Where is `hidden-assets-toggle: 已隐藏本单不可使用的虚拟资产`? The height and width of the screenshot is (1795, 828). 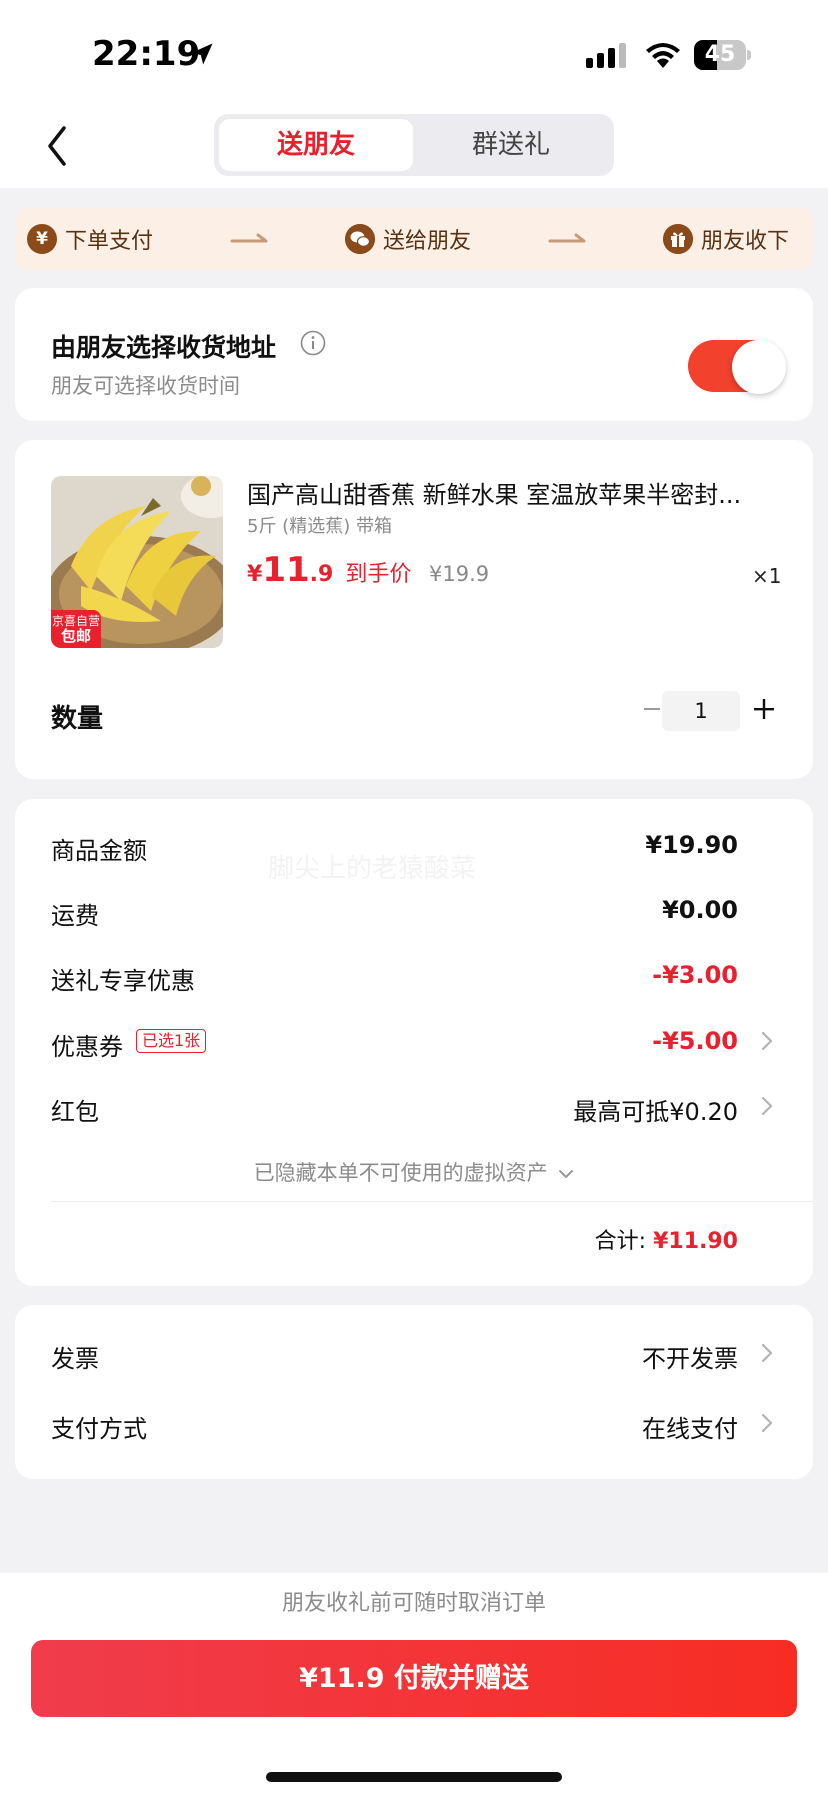 hidden-assets-toggle: 已隐藏本单不可使用的虚拟资产 is located at coordinates (414, 1172).